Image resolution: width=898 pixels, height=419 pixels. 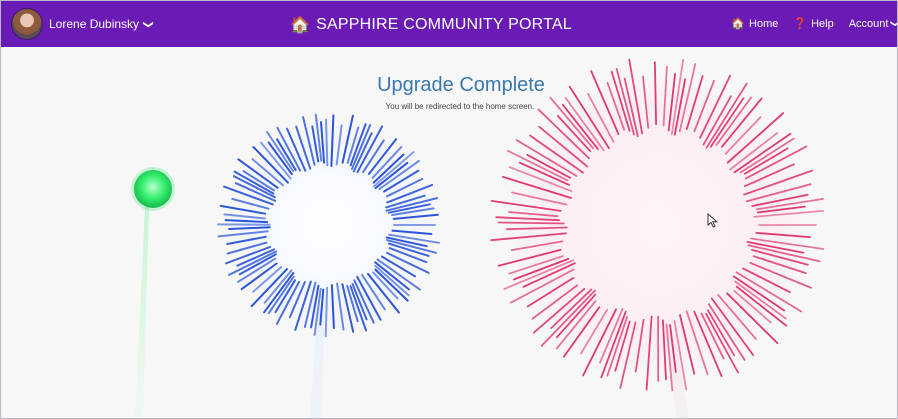 I want to click on nav-home-link: 🏠 Home, so click(x=755, y=24).